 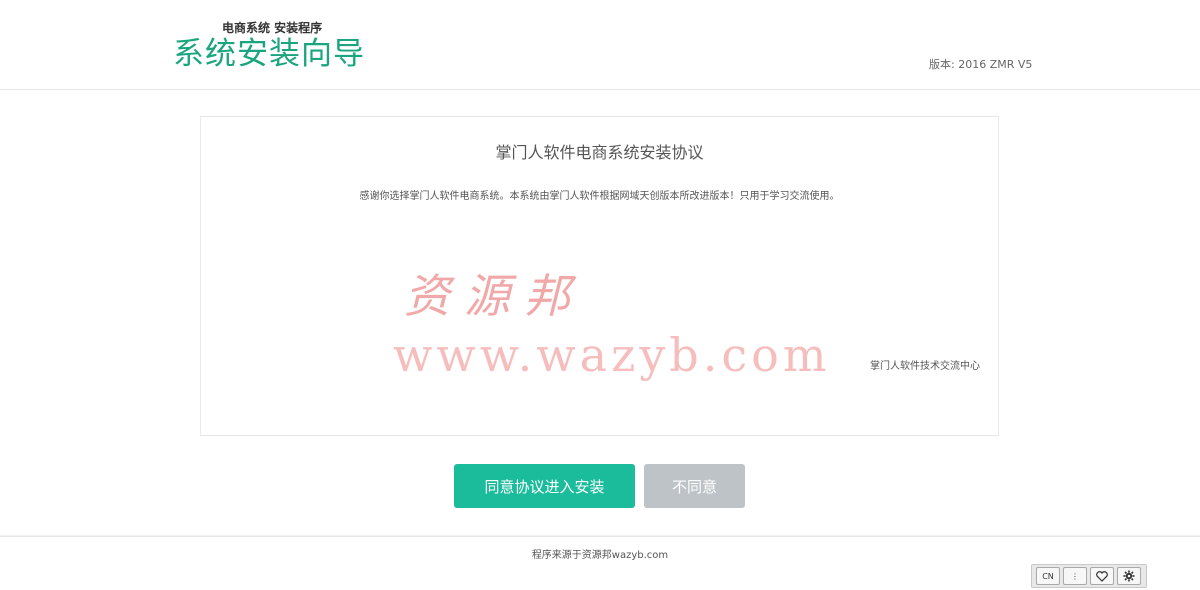 I want to click on gear-icon, so click(x=1129, y=576).